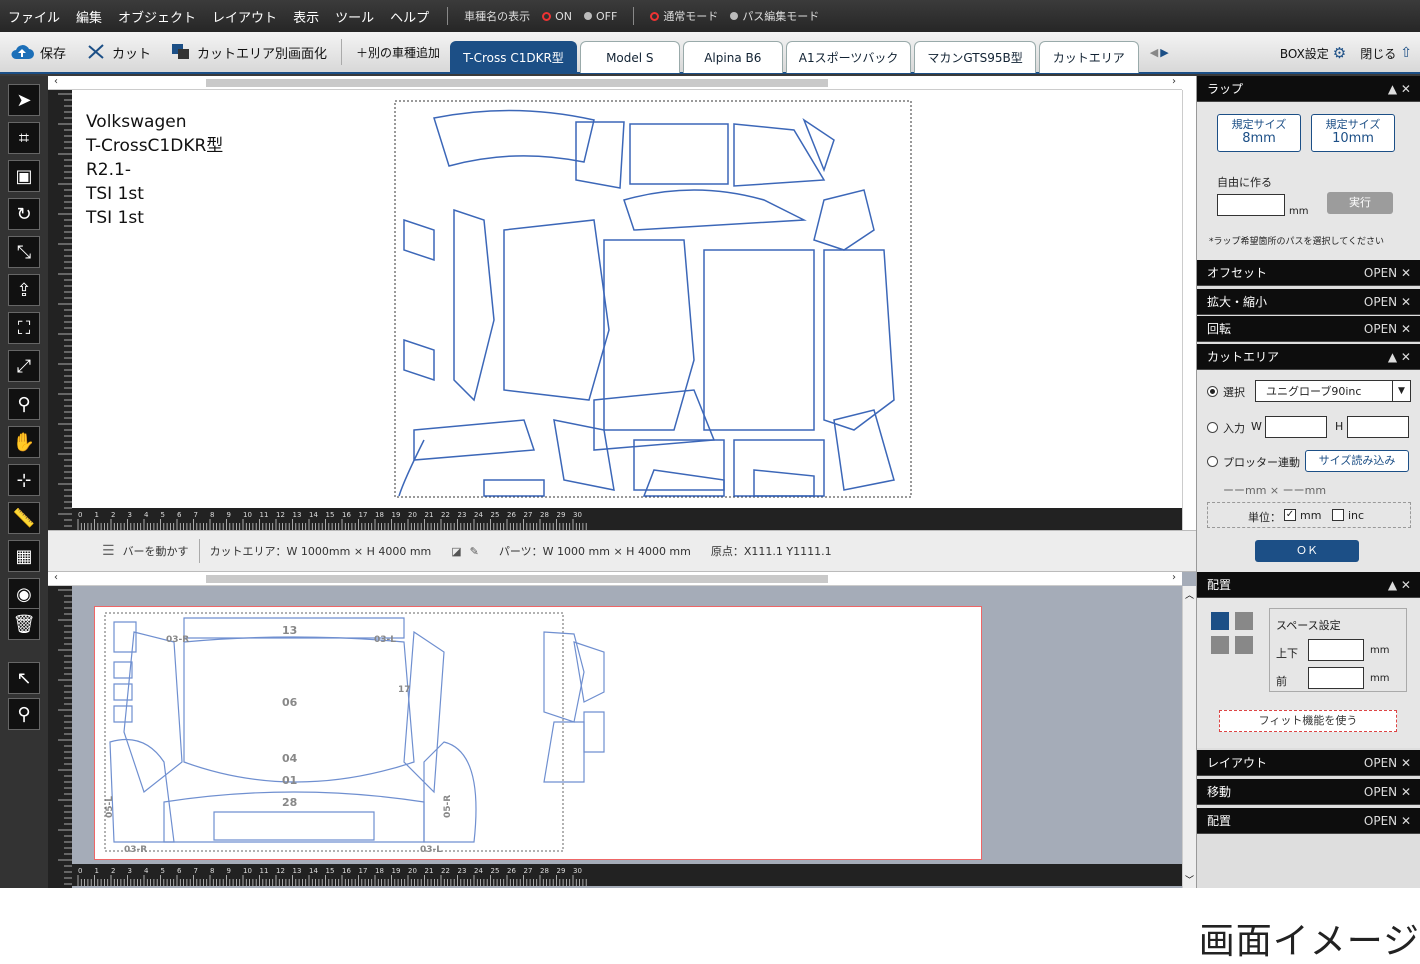 The image size is (1420, 964). What do you see at coordinates (145, 551) in the screenshot?
I see `move-bar-handle: ☰ バーを動かす` at bounding box center [145, 551].